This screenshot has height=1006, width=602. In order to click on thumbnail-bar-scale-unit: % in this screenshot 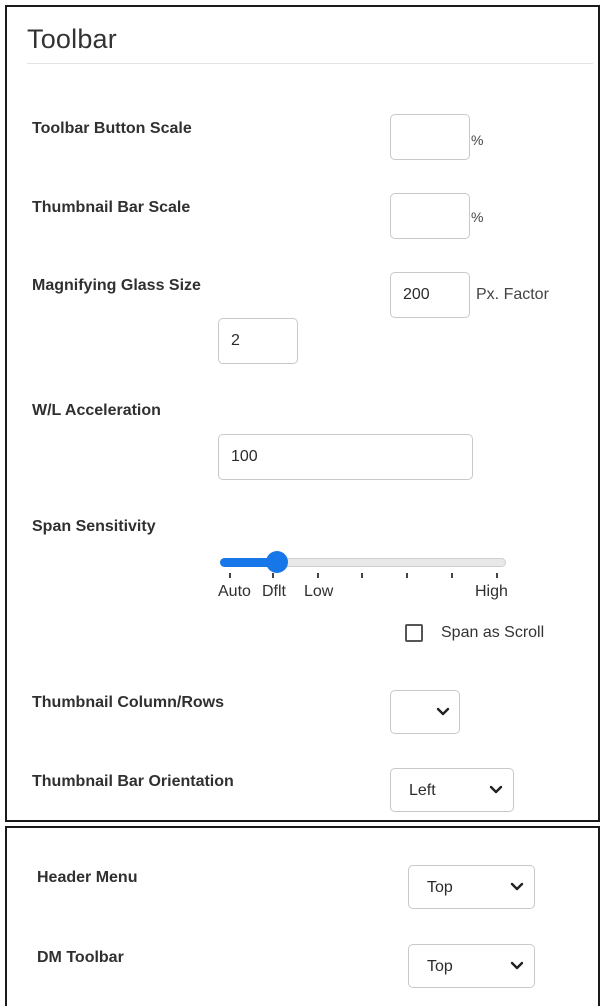, I will do `click(477, 217)`.